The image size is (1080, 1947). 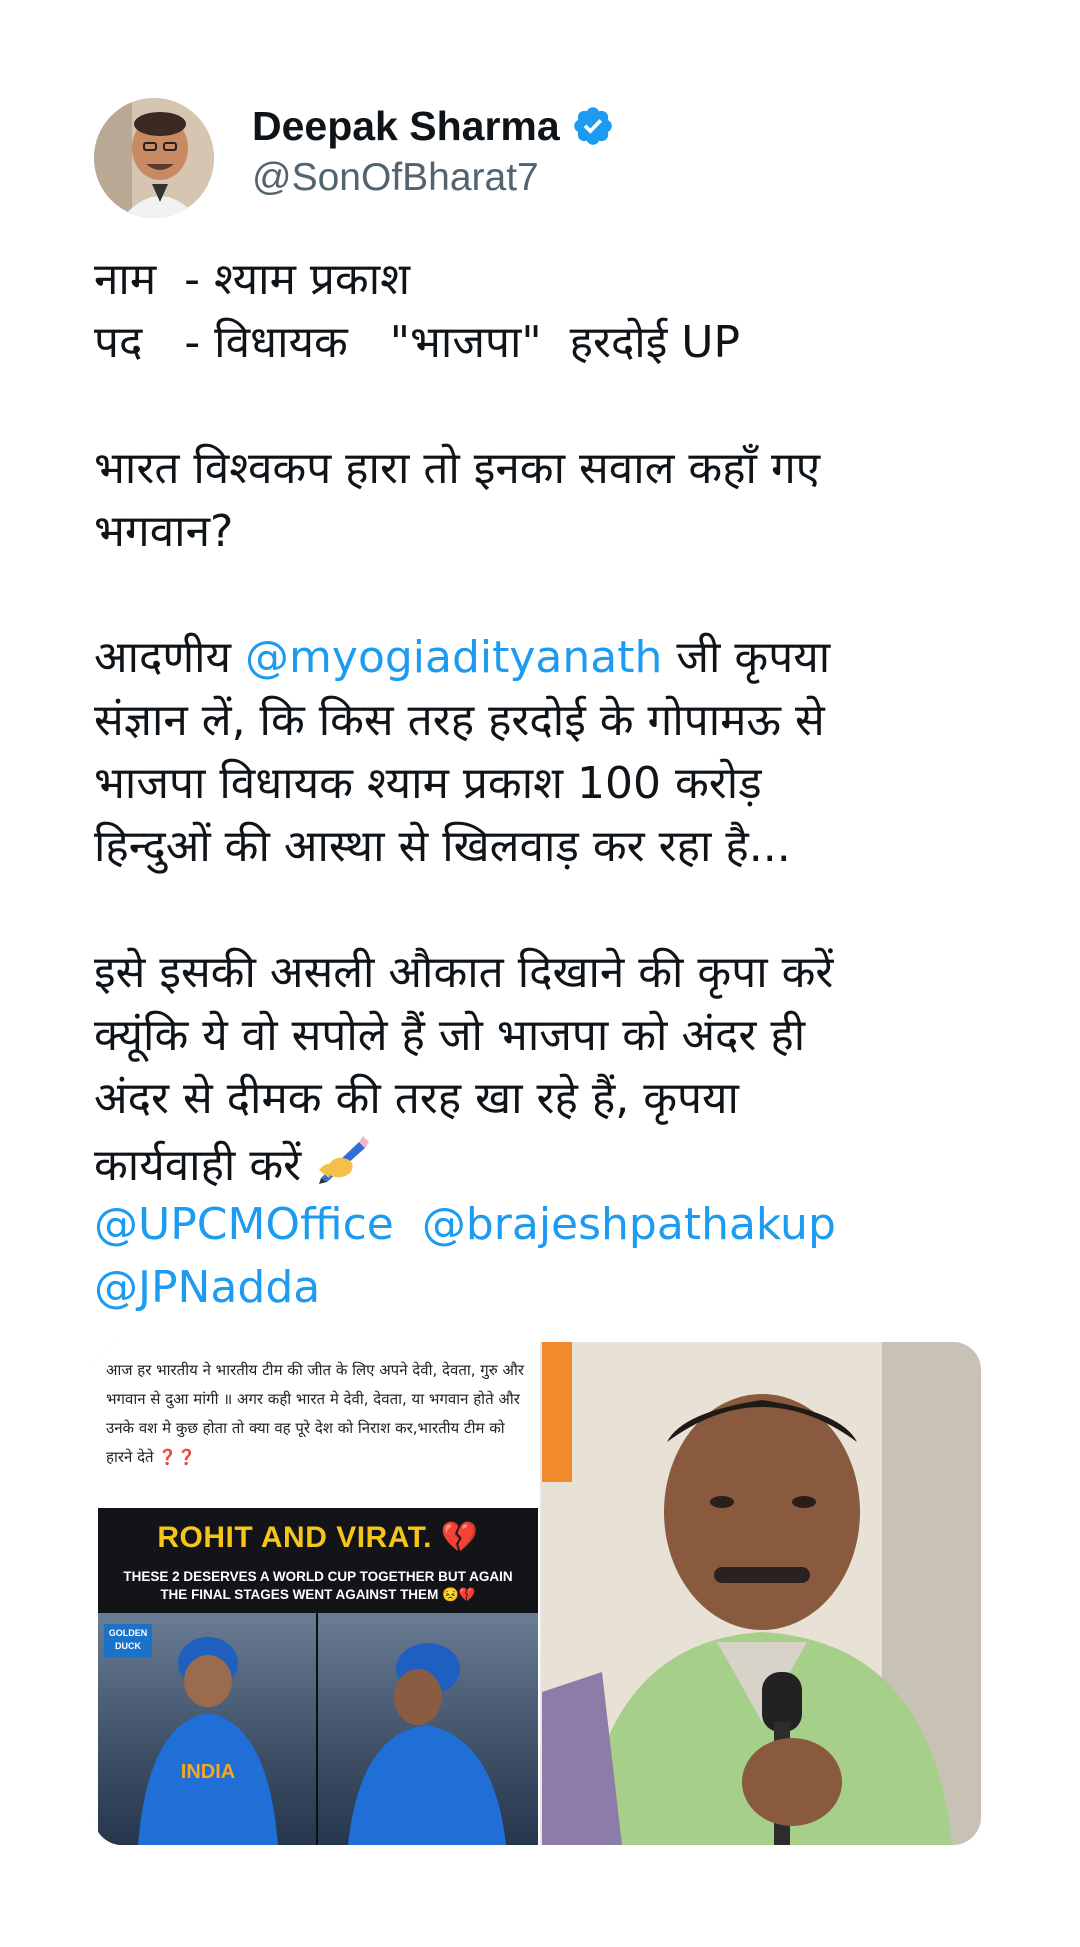 What do you see at coordinates (428, 783) in the screenshot?
I see `tweet-line: भाजपा विधायक श्याम प्रकाश 100 करोड़` at bounding box center [428, 783].